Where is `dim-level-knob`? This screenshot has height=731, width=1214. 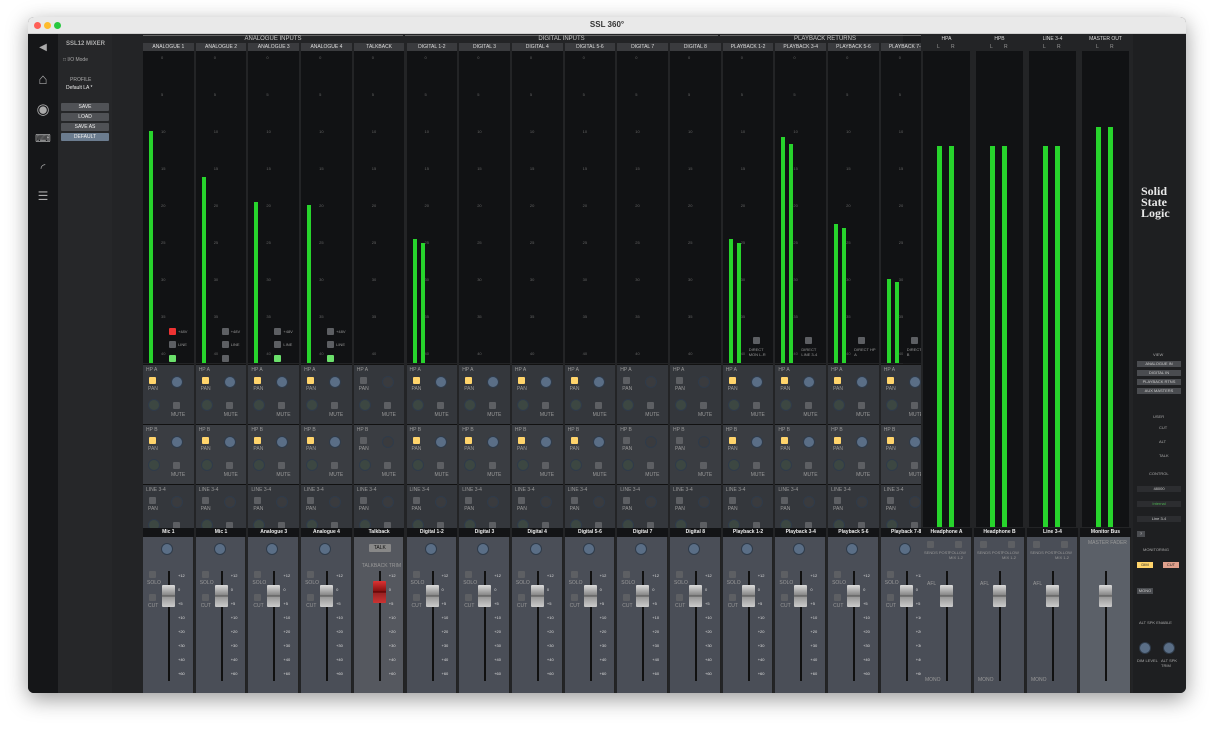
dim-level-knob is located at coordinates (1145, 648).